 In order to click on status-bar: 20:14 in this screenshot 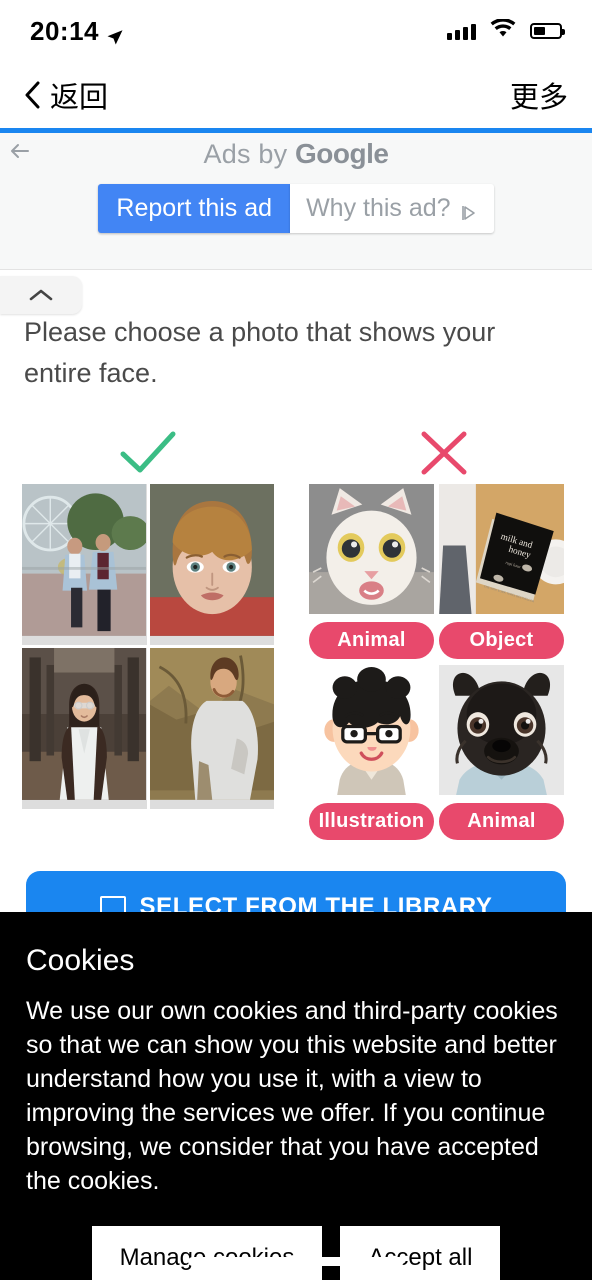, I will do `click(296, 31)`.